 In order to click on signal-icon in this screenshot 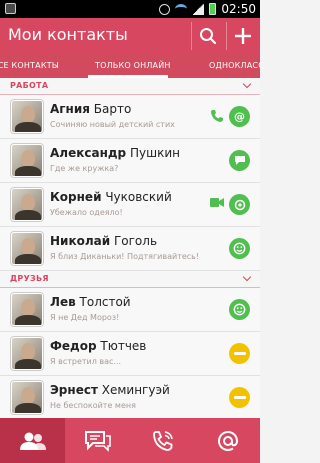, I will do `click(198, 9)`.